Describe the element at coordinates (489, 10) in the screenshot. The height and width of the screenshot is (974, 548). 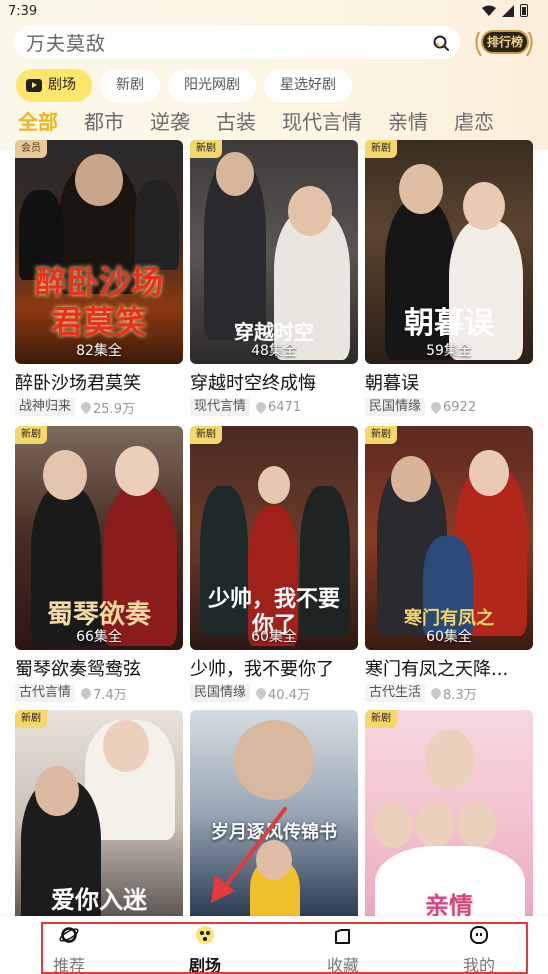
I see `wifi-icon` at that location.